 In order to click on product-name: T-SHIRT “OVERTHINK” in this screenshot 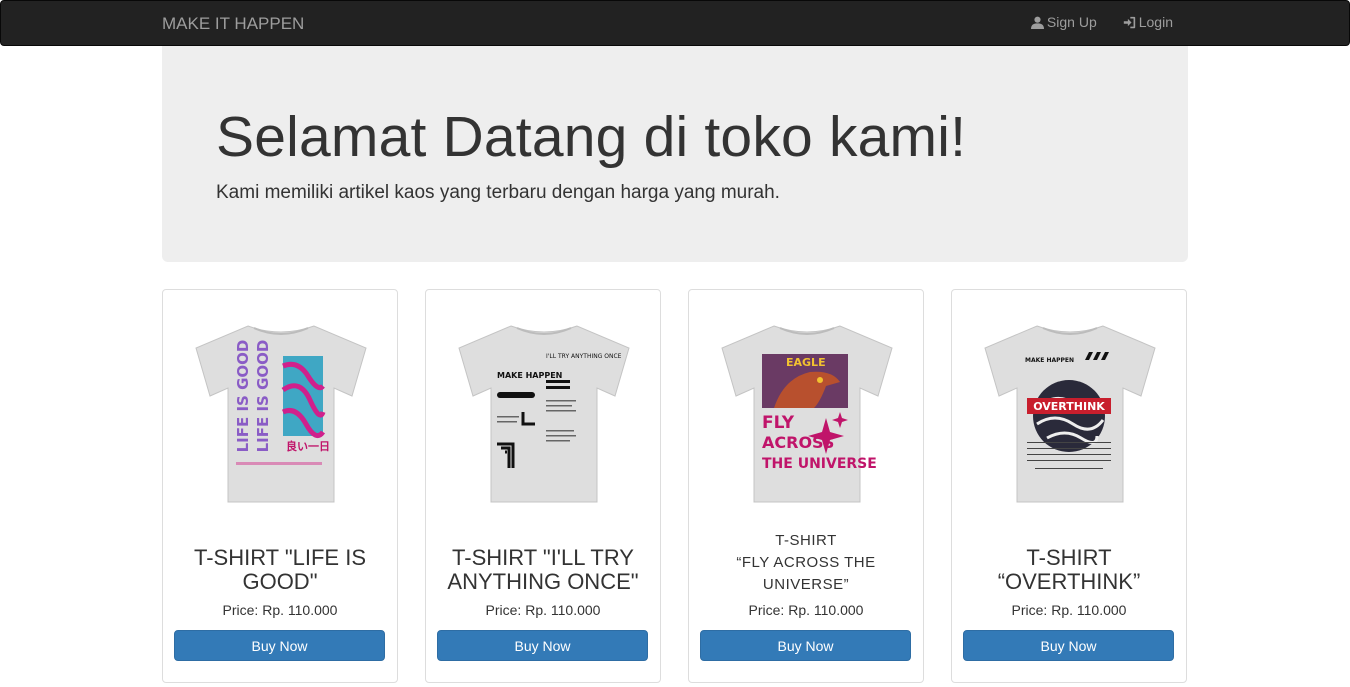, I will do `click(1069, 569)`.